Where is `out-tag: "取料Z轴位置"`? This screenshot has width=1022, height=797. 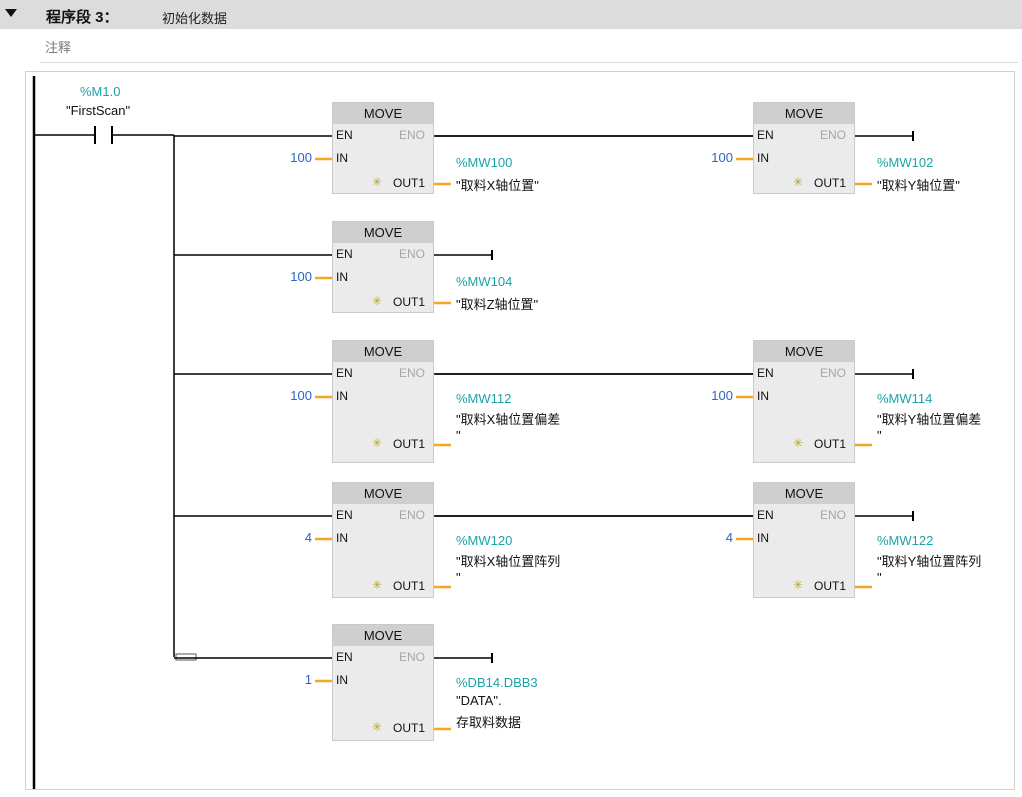
out-tag: "取料Z轴位置" is located at coordinates (497, 303).